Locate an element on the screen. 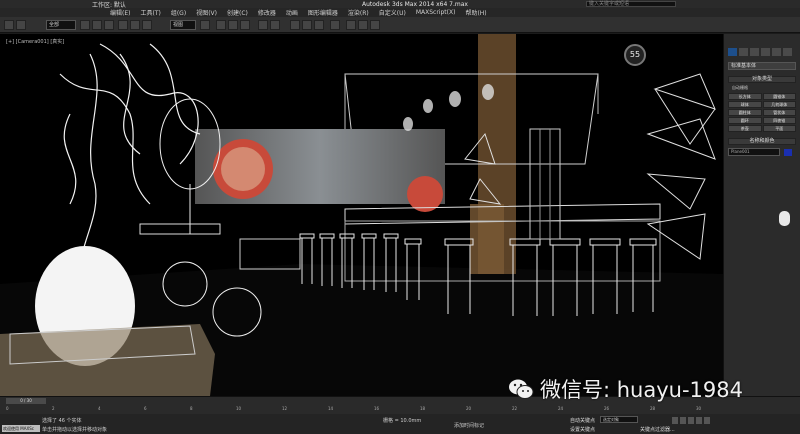 This screenshot has width=800, height=434. material-editor-icon is located at coordinates (335, 25).